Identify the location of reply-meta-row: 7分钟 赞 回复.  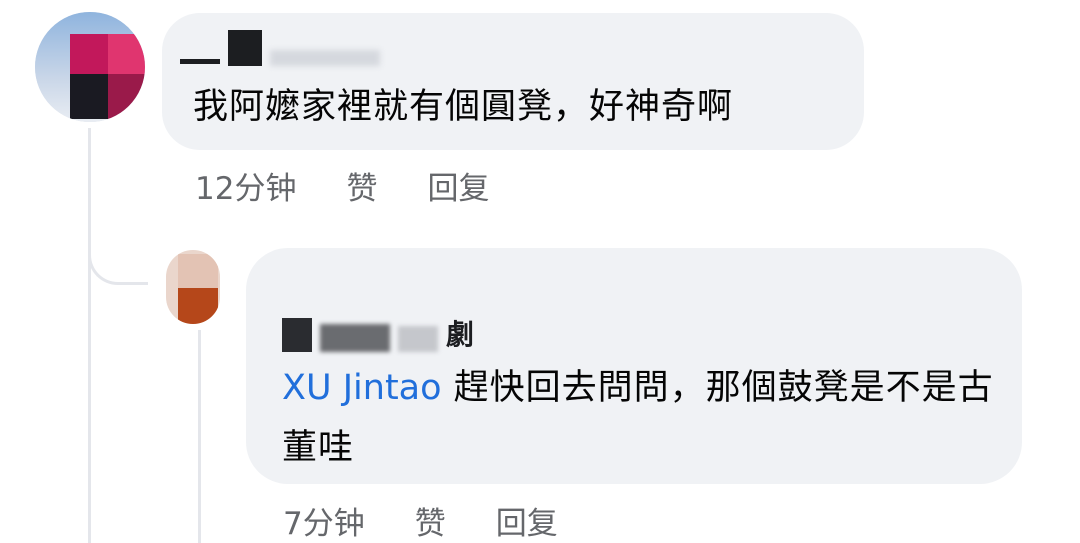
(420, 520).